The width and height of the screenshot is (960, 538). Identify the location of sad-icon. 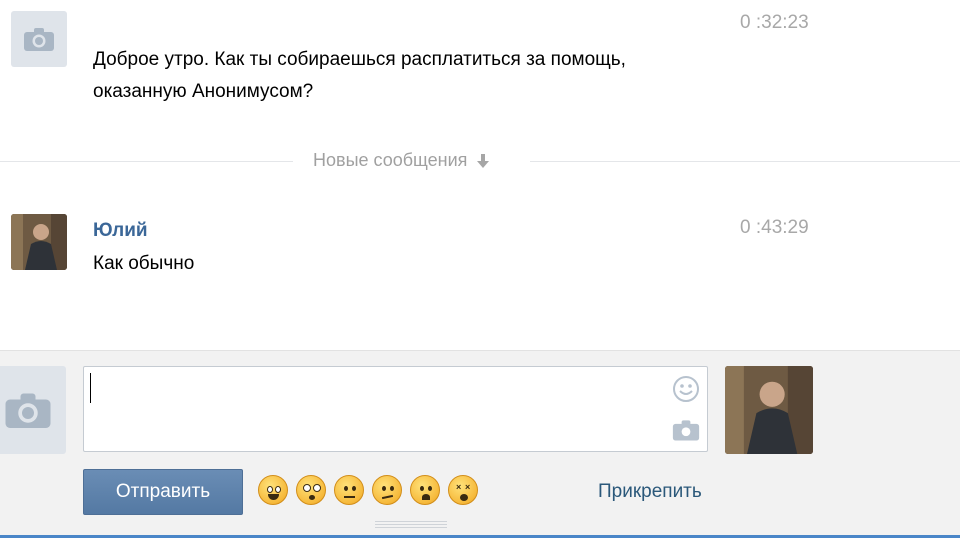
(425, 490).